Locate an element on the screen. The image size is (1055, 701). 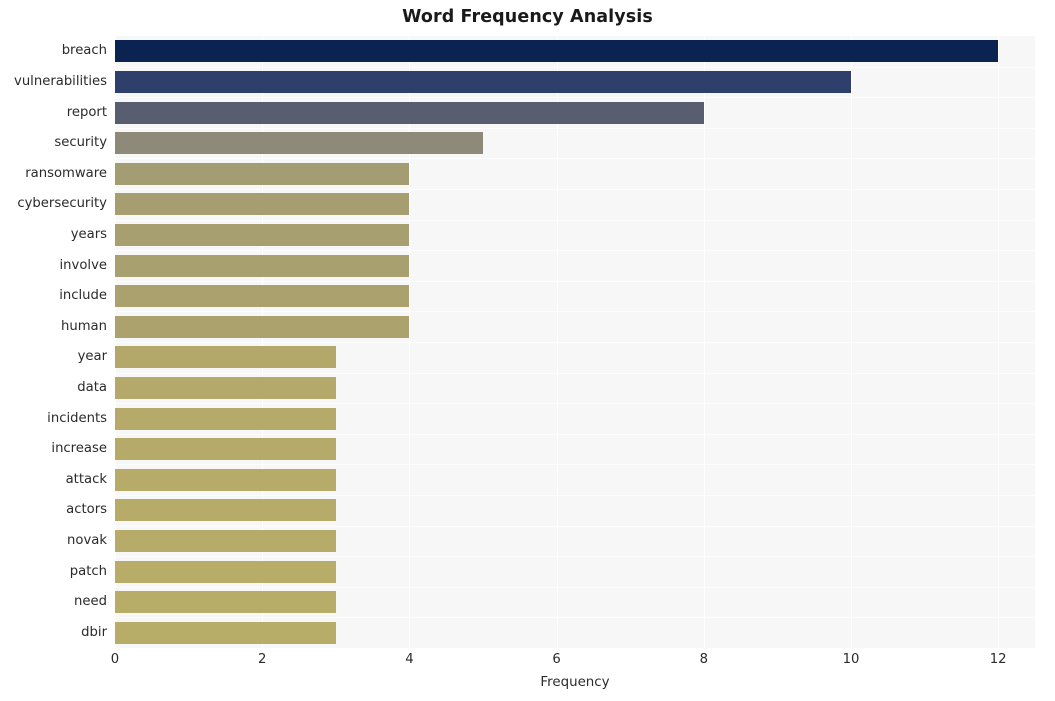
y-tick-label-years: years is located at coordinates (88, 234).